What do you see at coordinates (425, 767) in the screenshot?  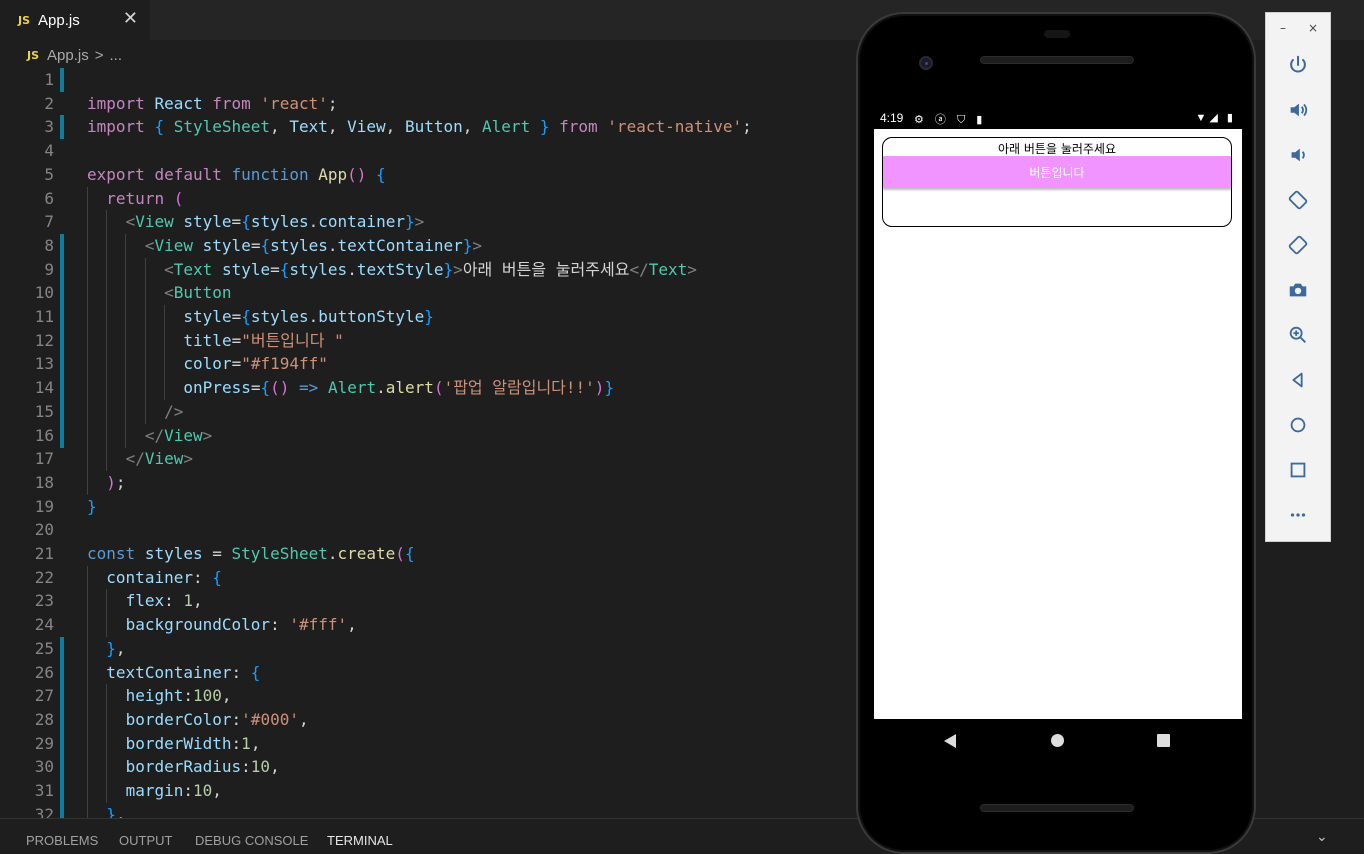 I see `code-line: 30 borderRadius:10,` at bounding box center [425, 767].